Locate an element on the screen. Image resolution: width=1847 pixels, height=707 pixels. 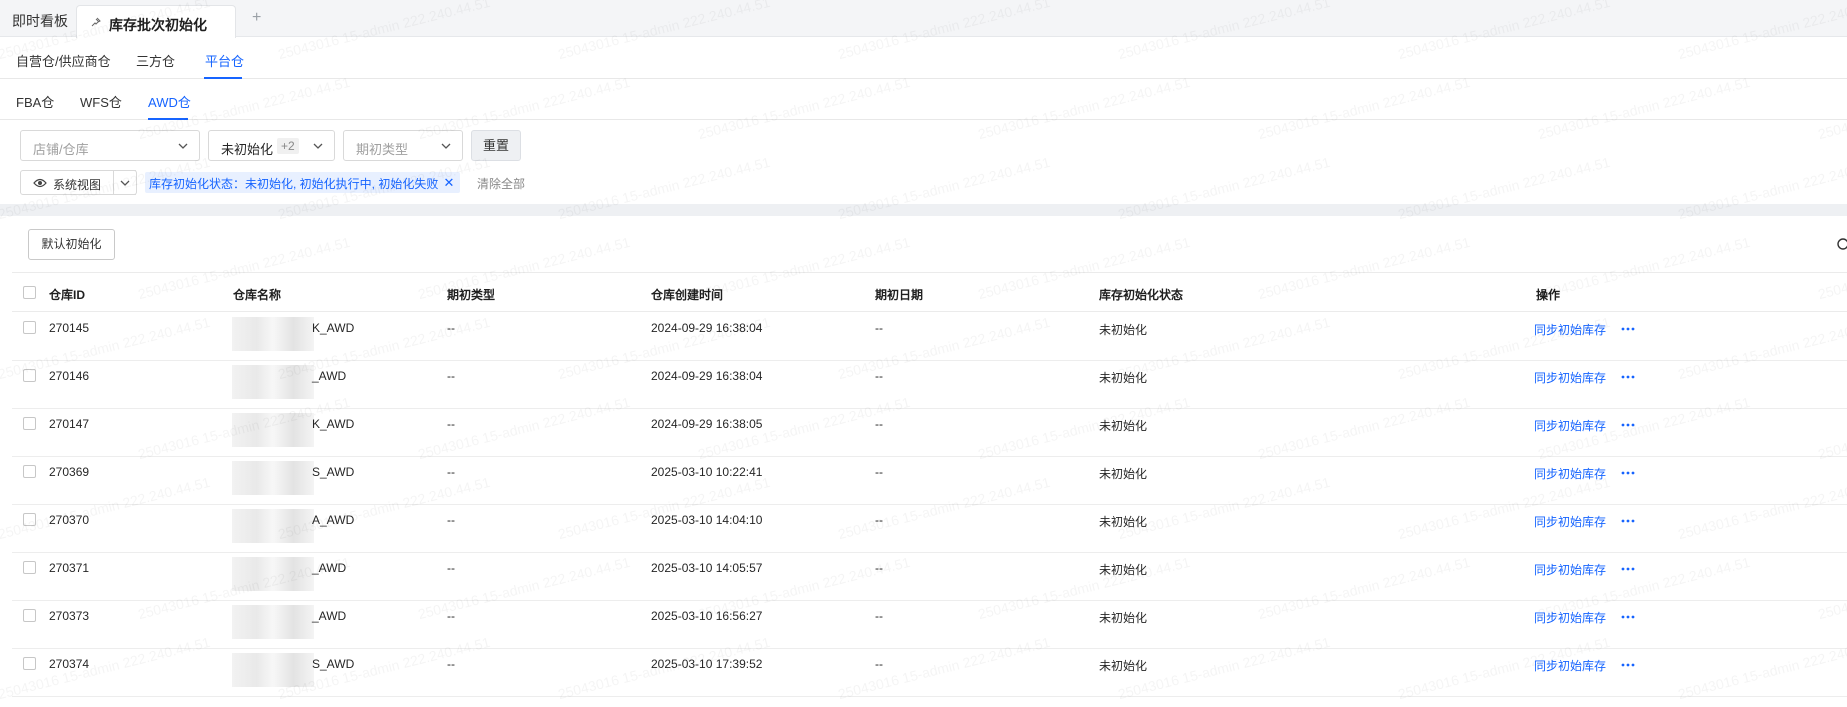
cell-id: 270374 is located at coordinates (69, 664).